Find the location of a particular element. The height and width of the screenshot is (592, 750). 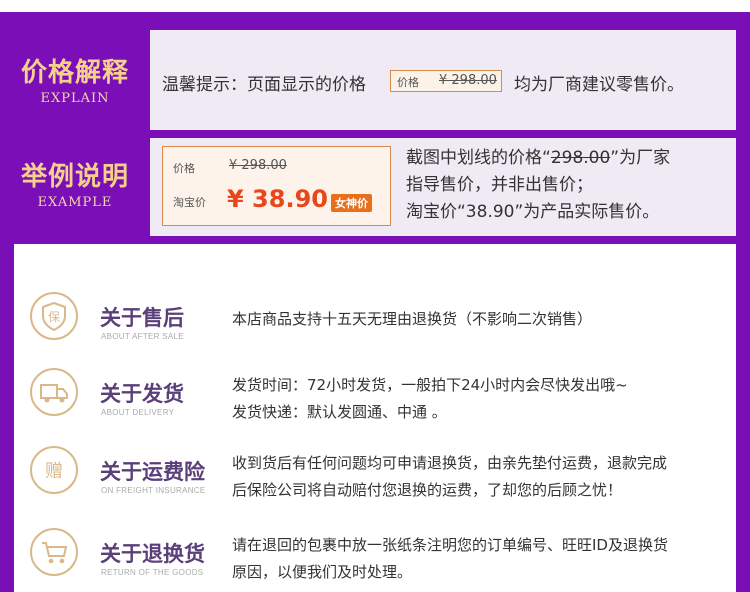

notice-prefix: 温馨提示：页面显示的价格 is located at coordinates (264, 85).